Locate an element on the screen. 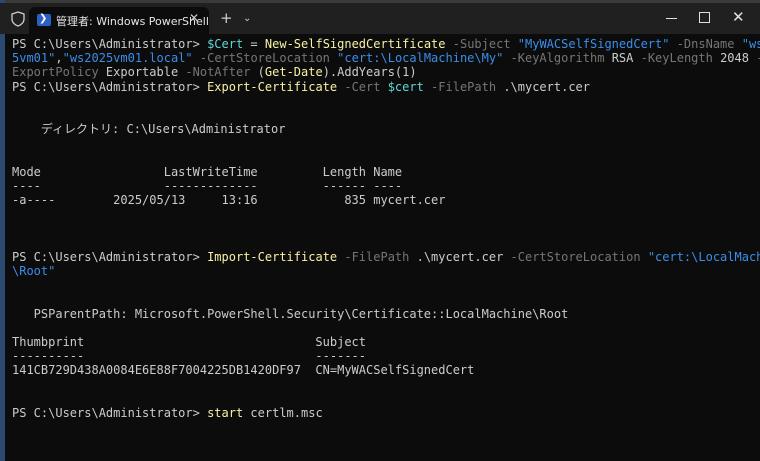 The height and width of the screenshot is (461, 760). chevron-down-icon: ⌄ is located at coordinates (247, 18).